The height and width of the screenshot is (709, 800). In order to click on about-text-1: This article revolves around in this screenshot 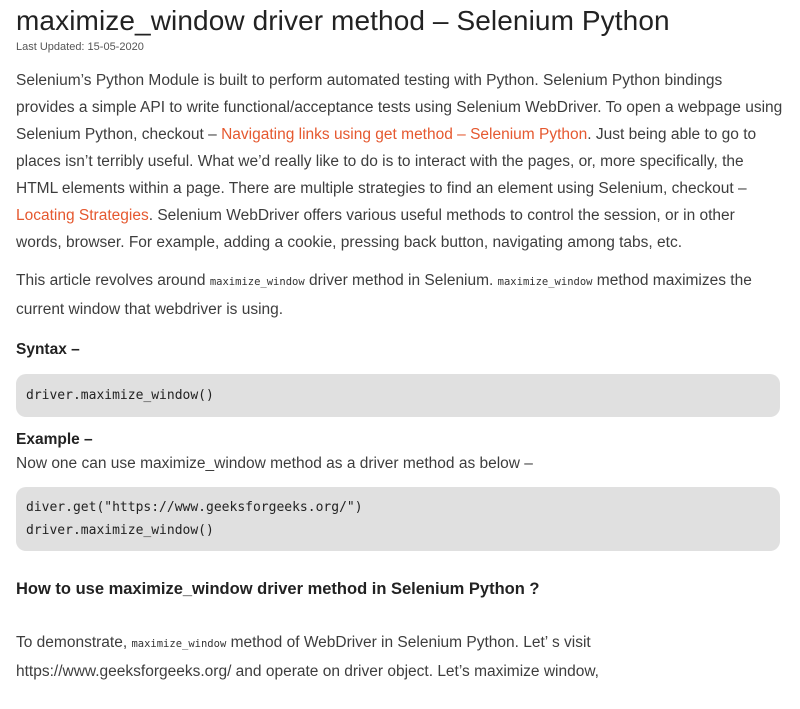, I will do `click(113, 280)`.